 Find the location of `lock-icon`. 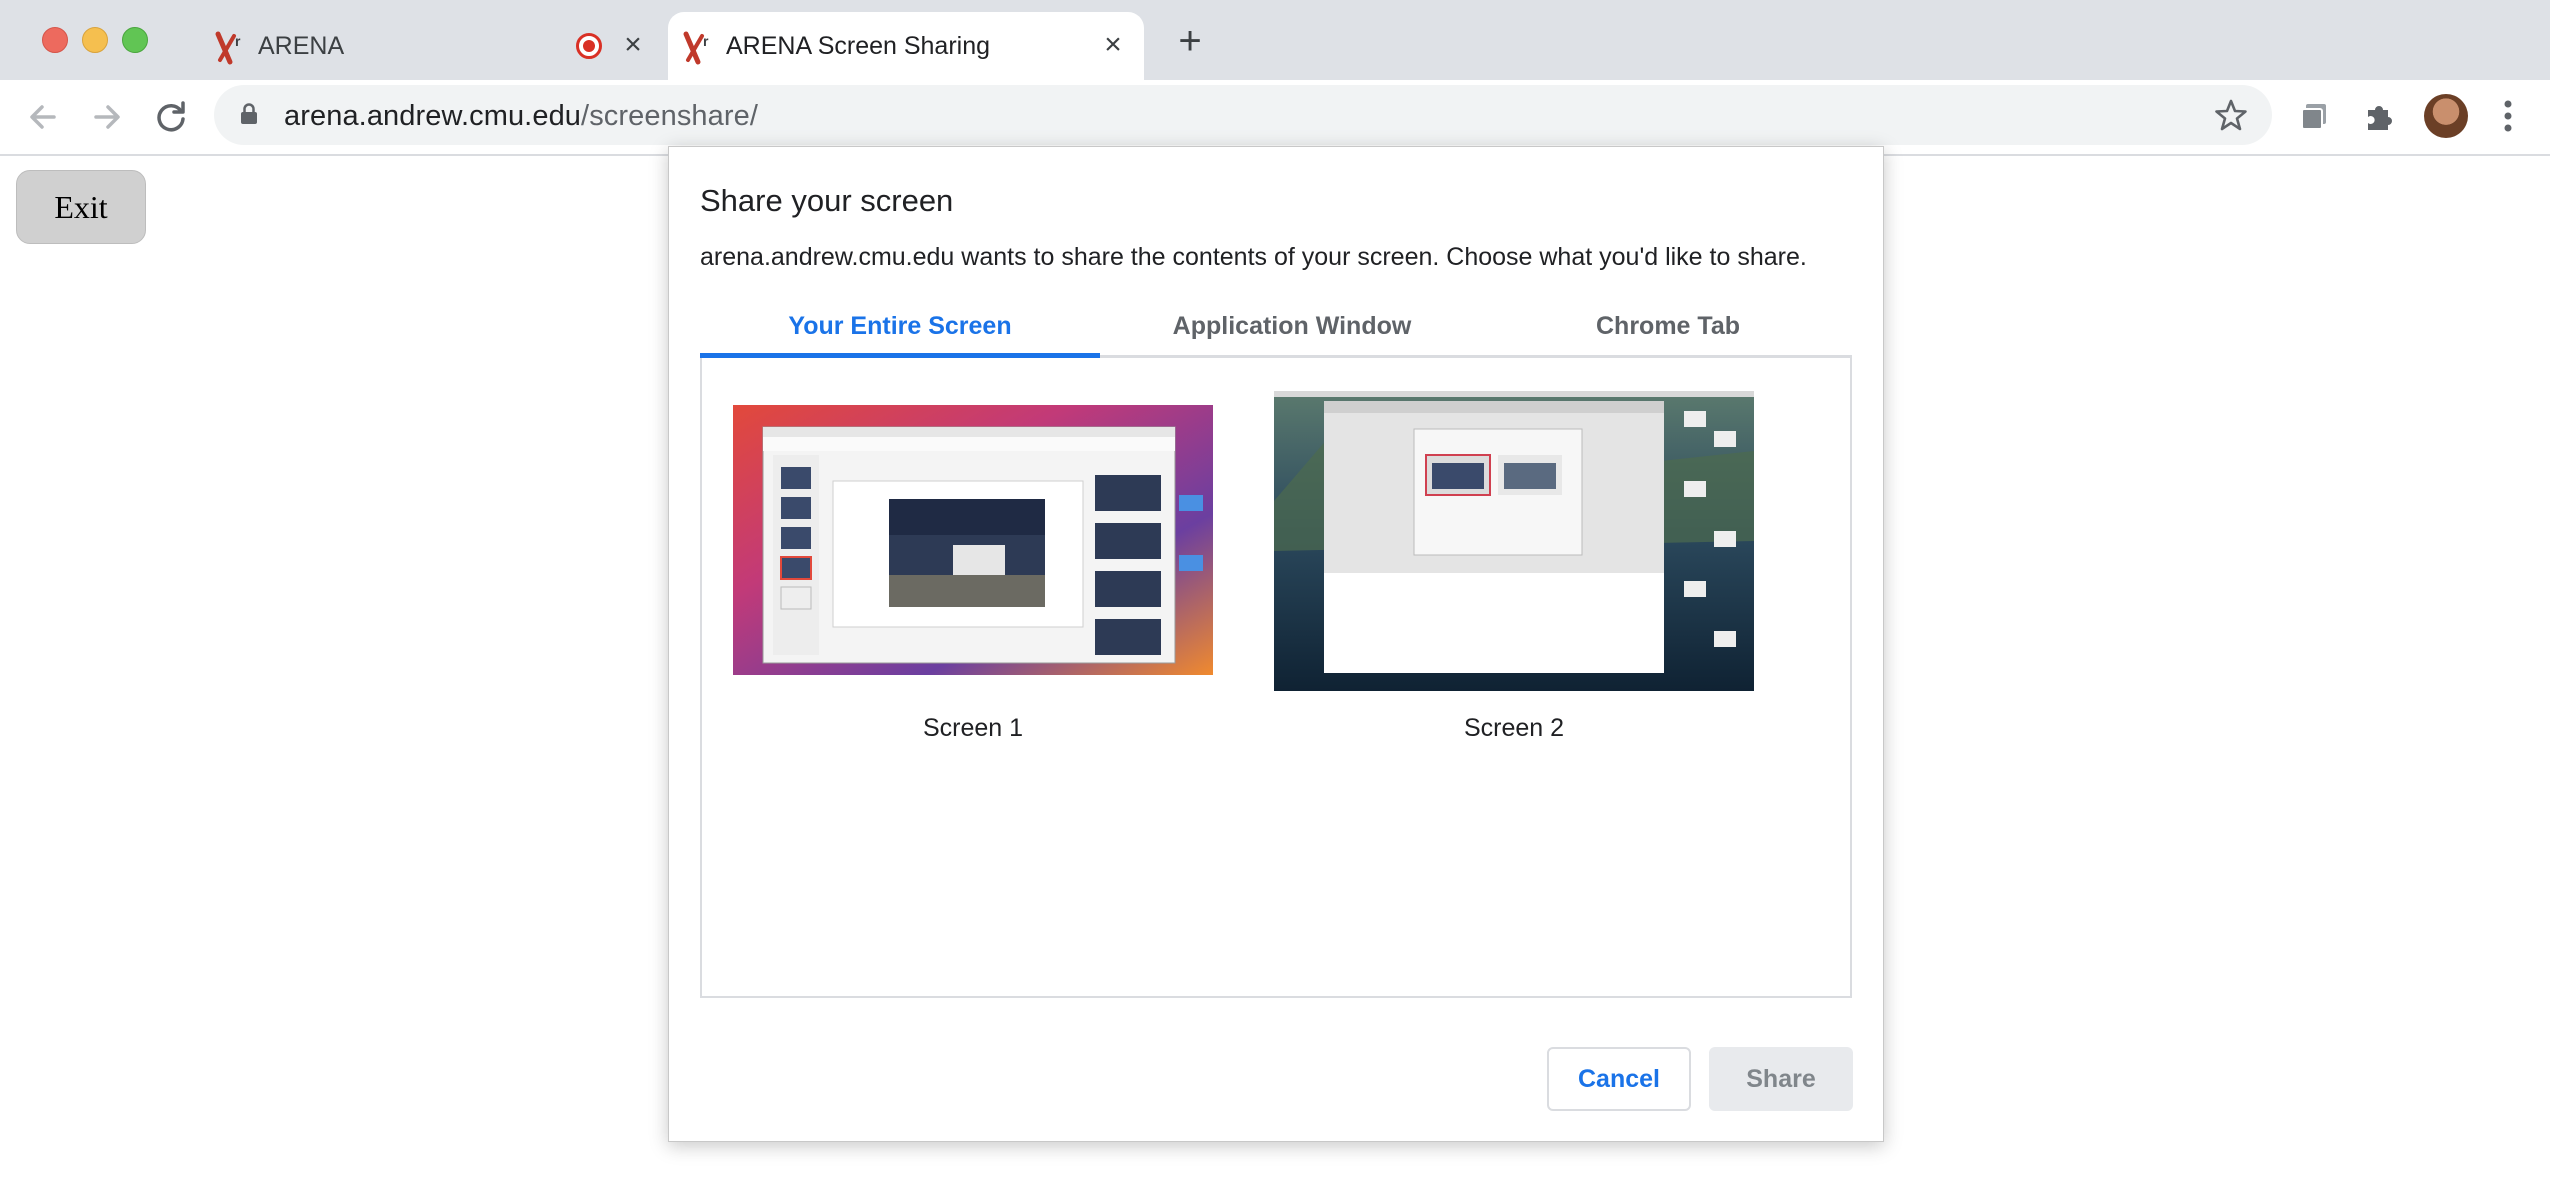

lock-icon is located at coordinates (249, 114).